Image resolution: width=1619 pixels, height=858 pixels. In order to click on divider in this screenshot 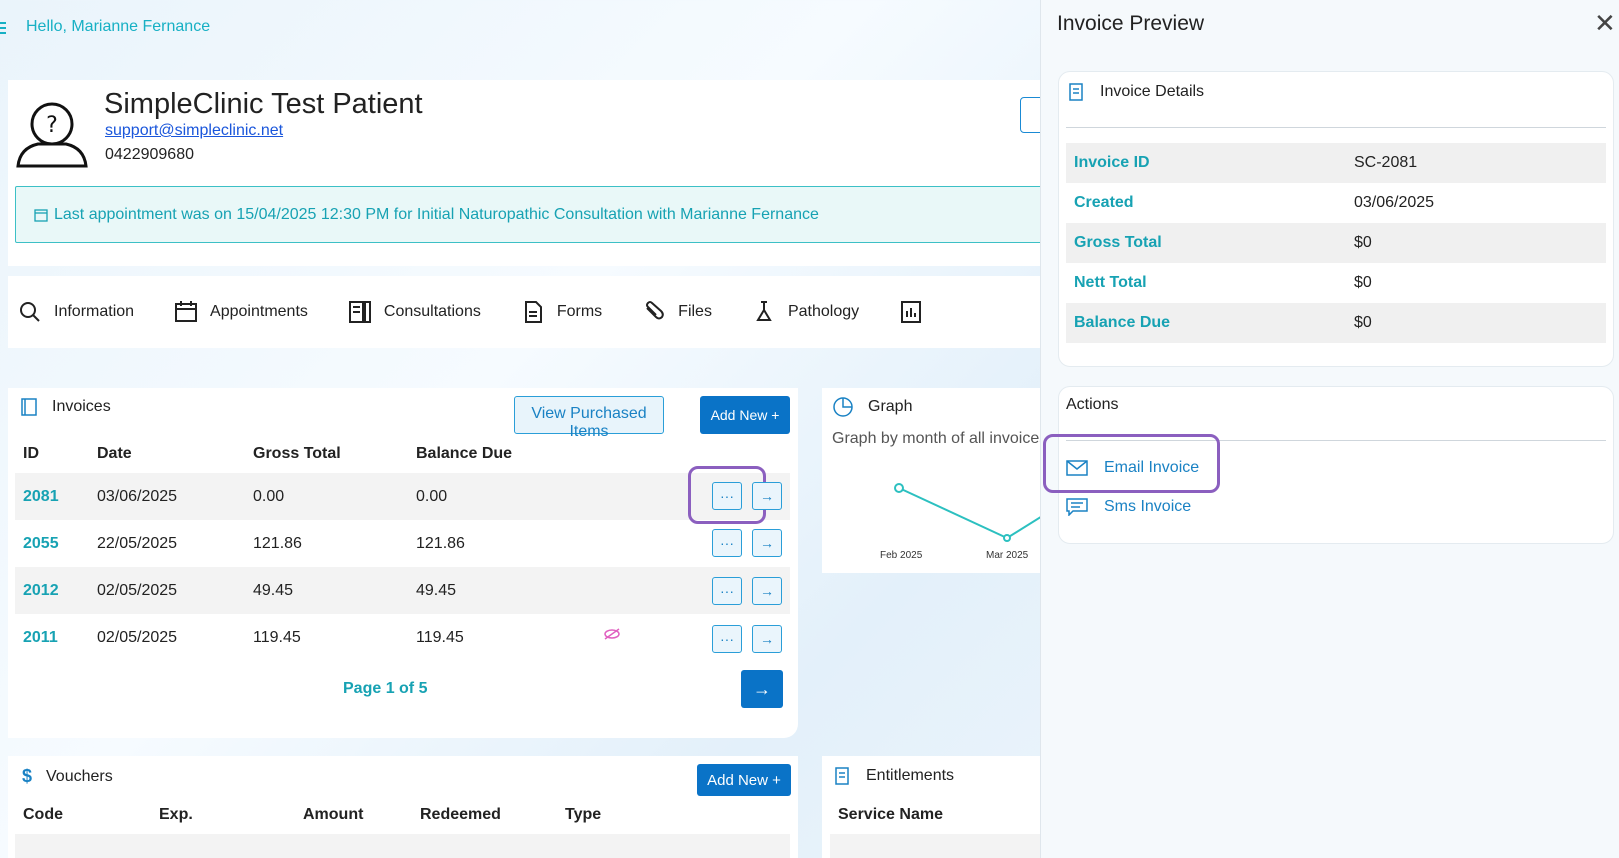, I will do `click(1336, 127)`.